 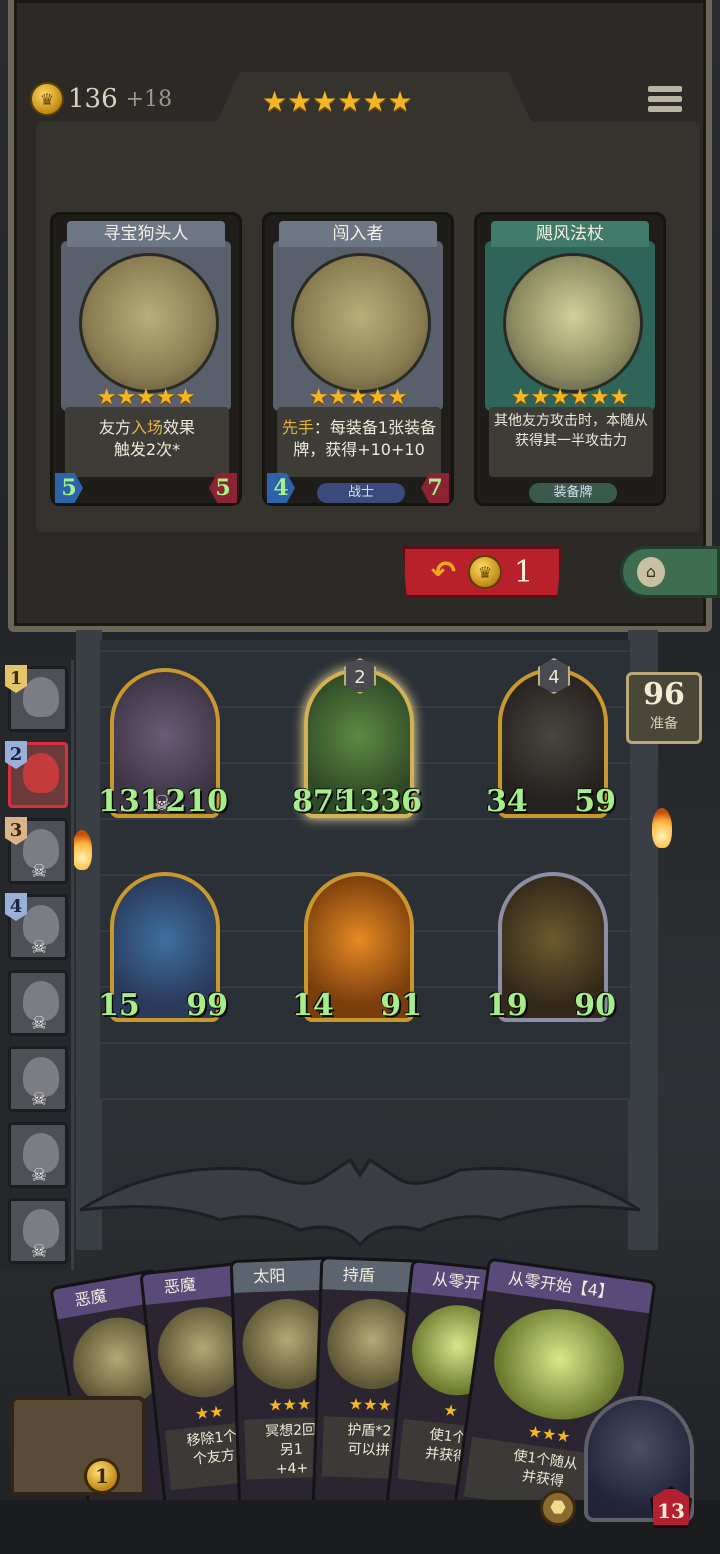 I want to click on card-name: 寻宝狗头人, so click(x=146, y=234).